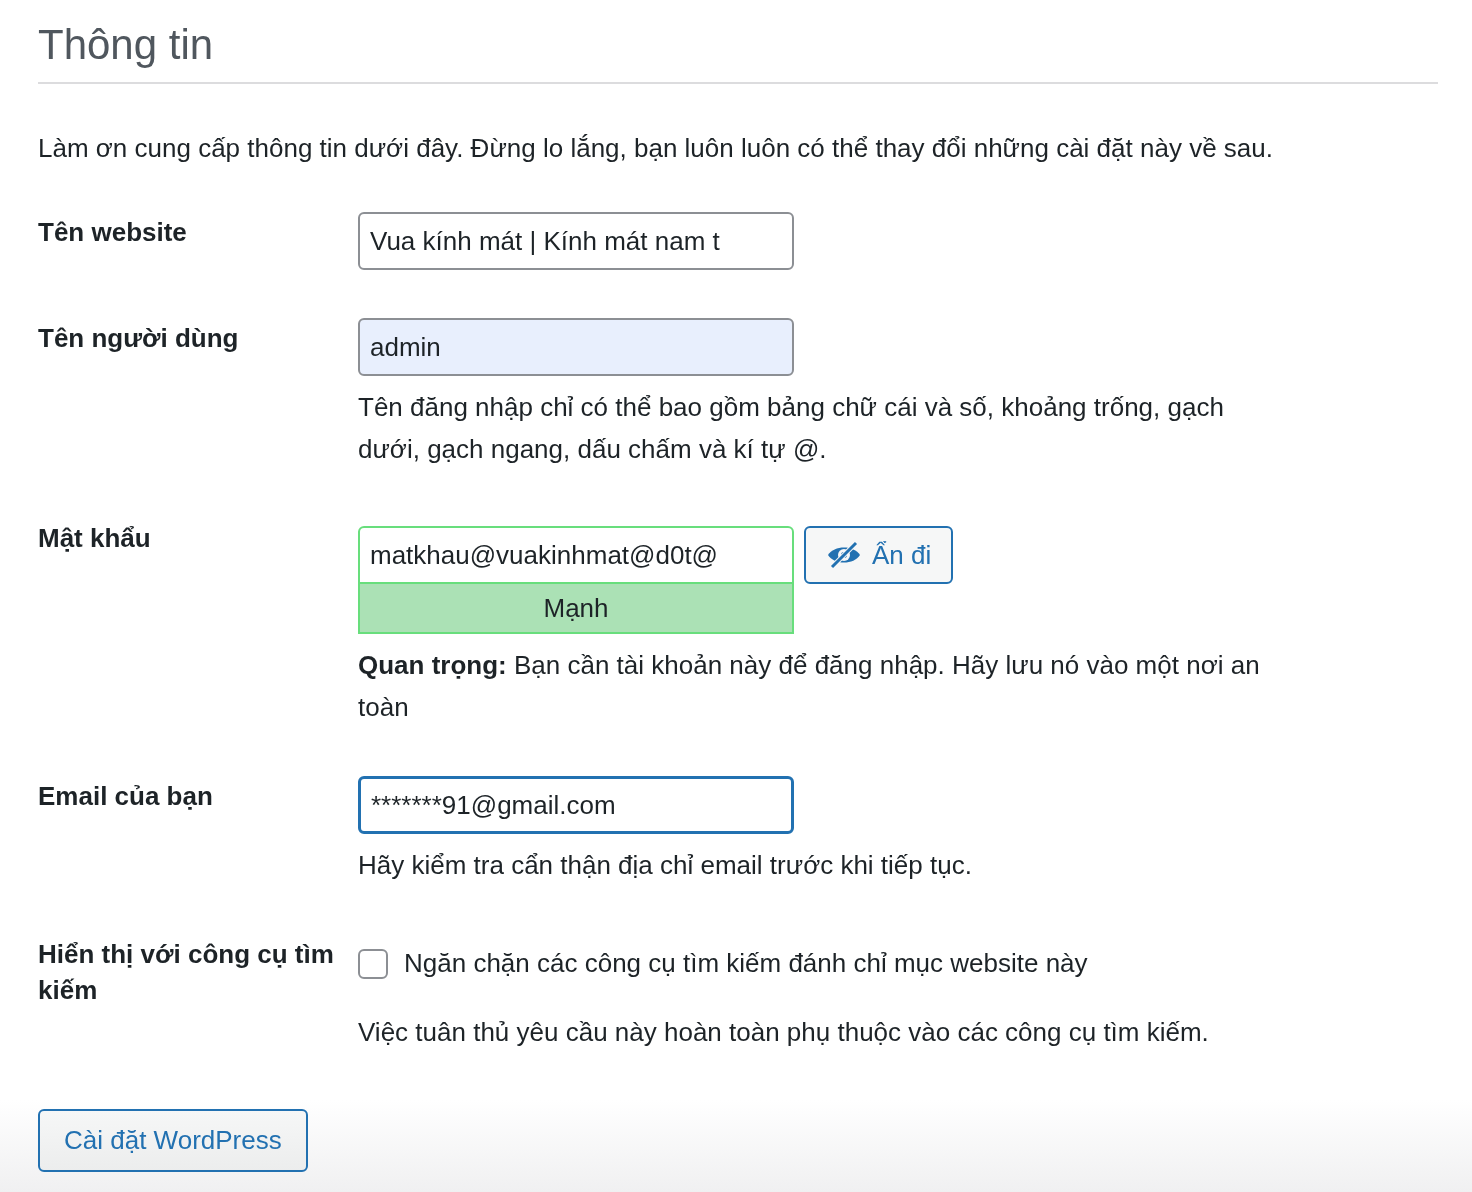 The height and width of the screenshot is (1192, 1472). Describe the element at coordinates (95, 539) in the screenshot. I see `field-label: Mật khẩu` at that location.